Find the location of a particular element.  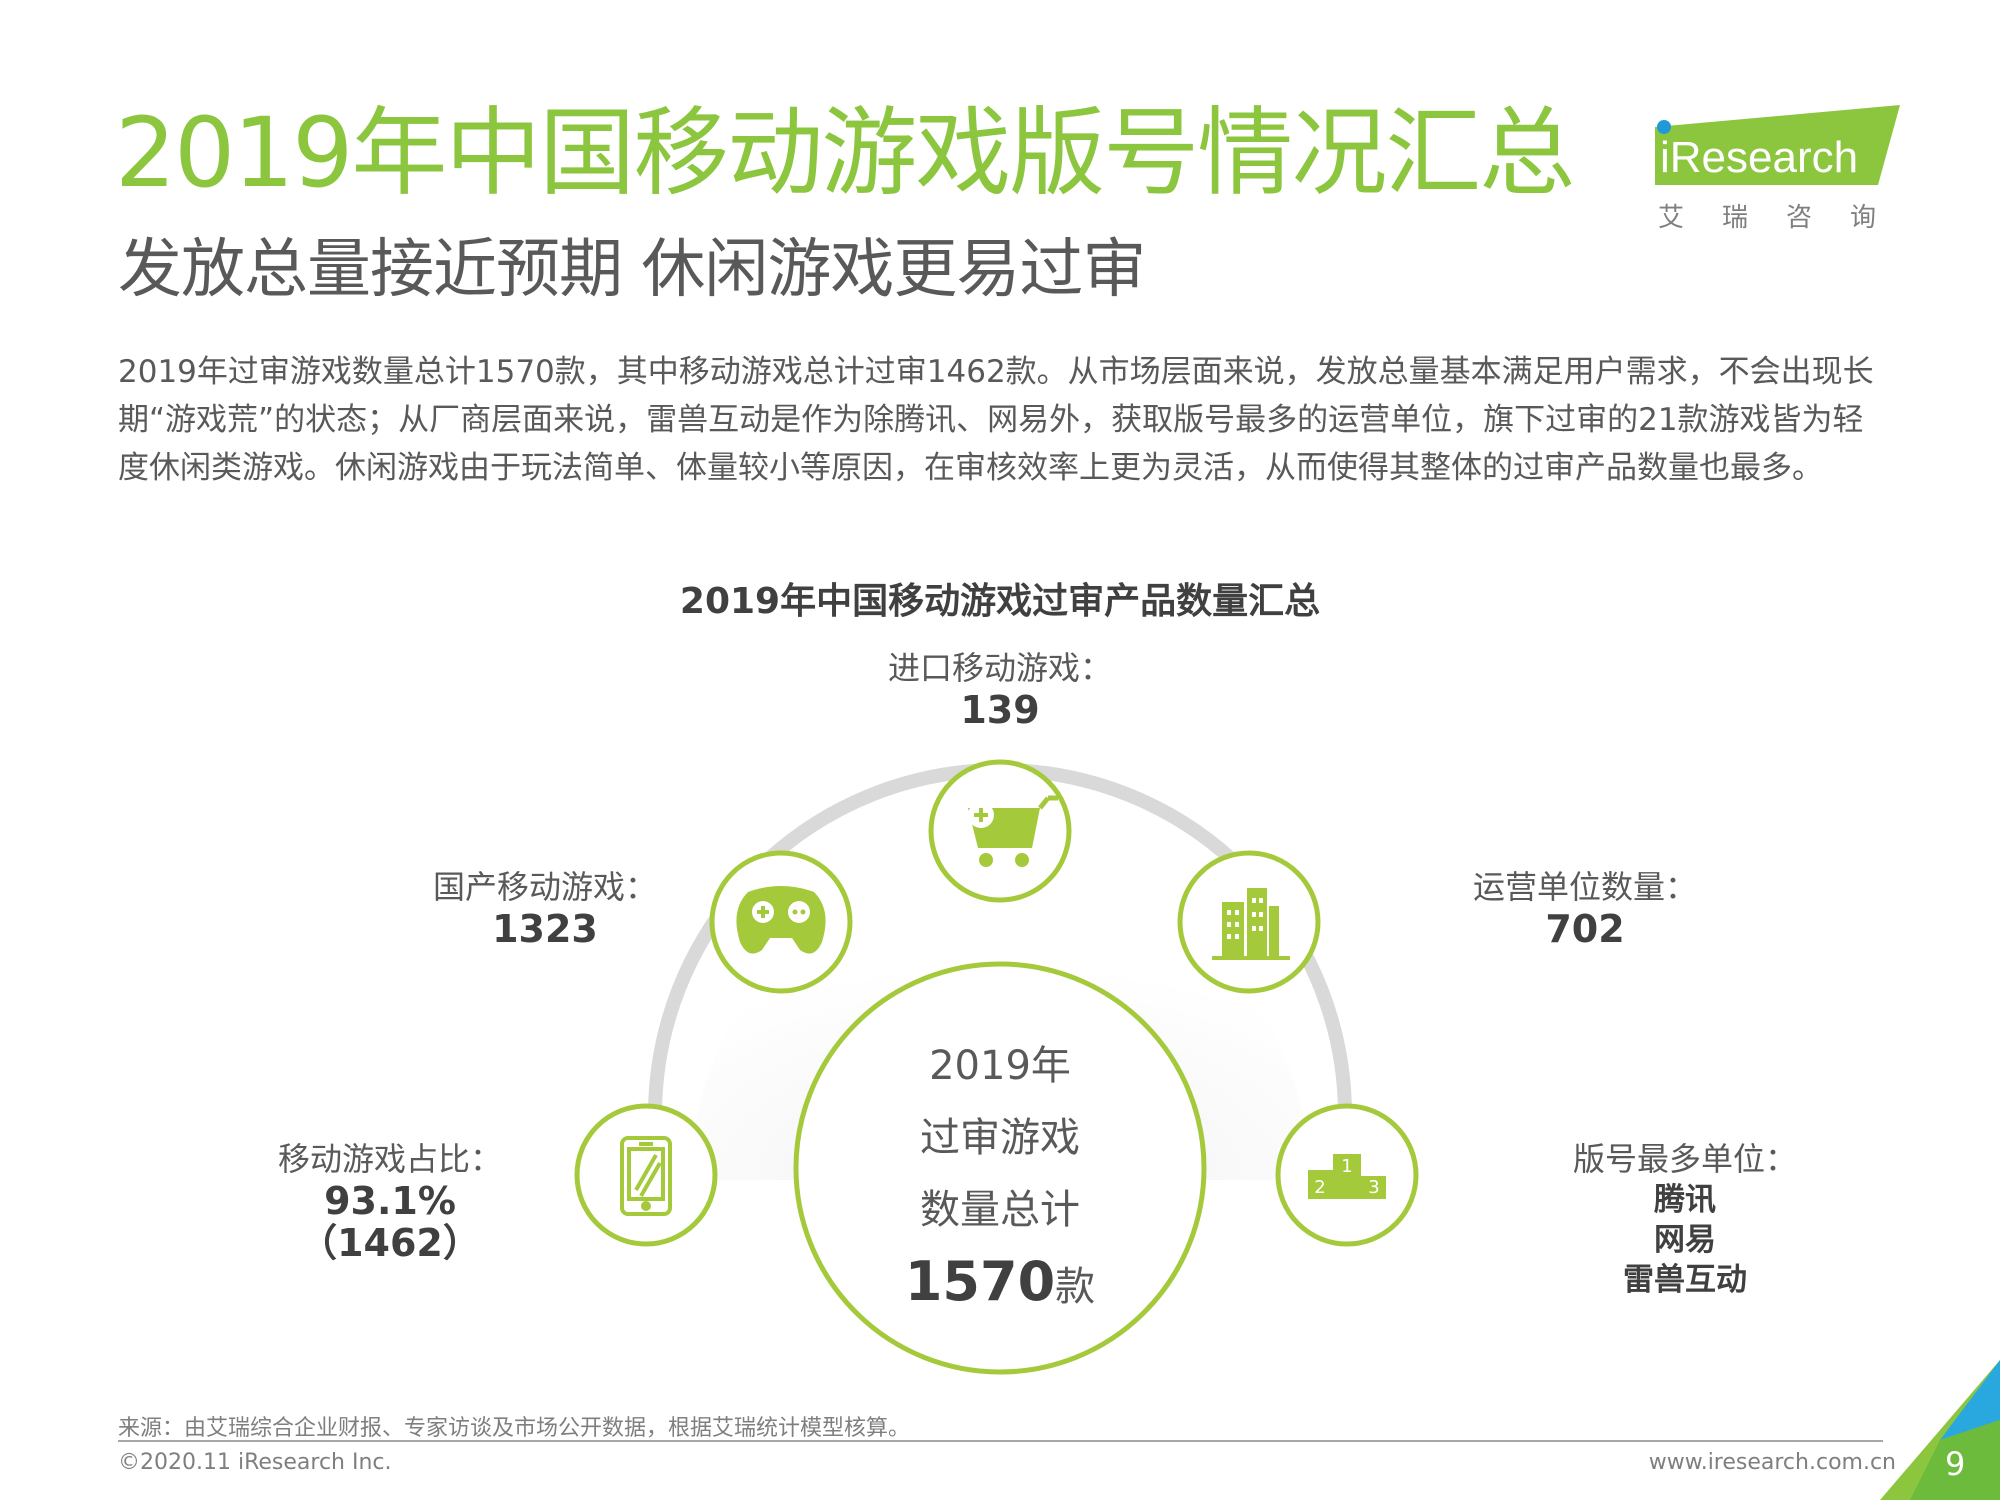

top-operator-2: 网易 is located at coordinates (1685, 1240).